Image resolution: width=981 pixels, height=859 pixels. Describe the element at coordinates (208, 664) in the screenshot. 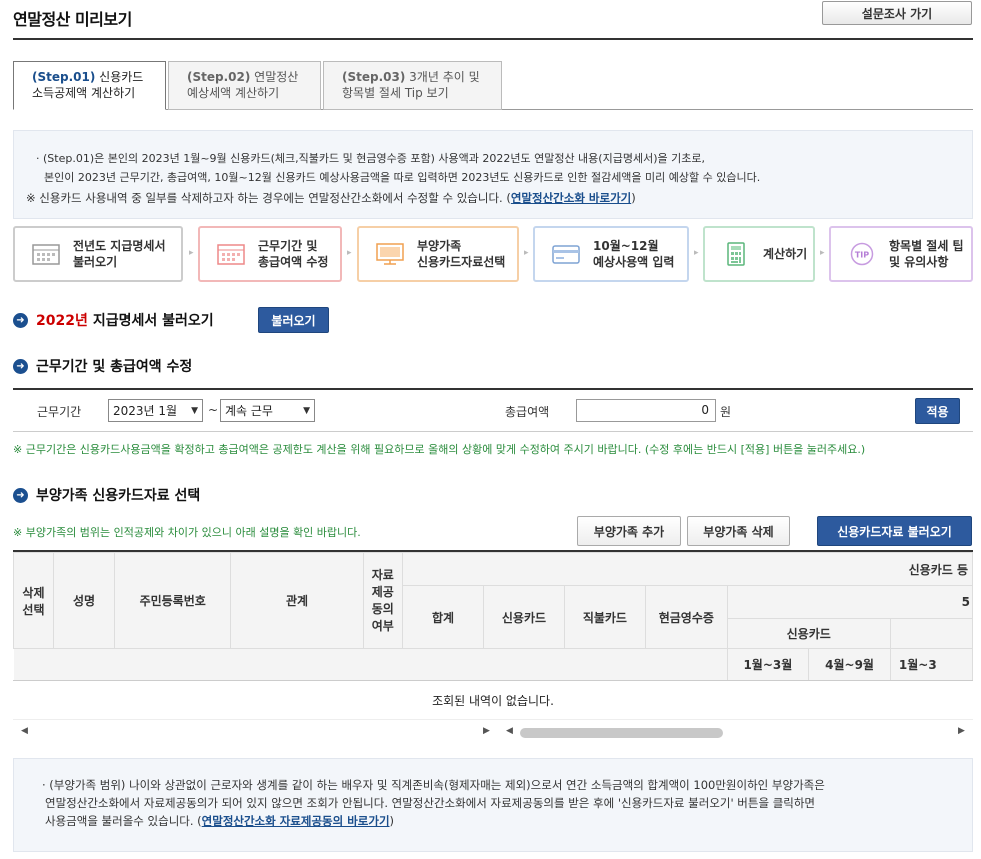

I see `col-header-spacer` at that location.